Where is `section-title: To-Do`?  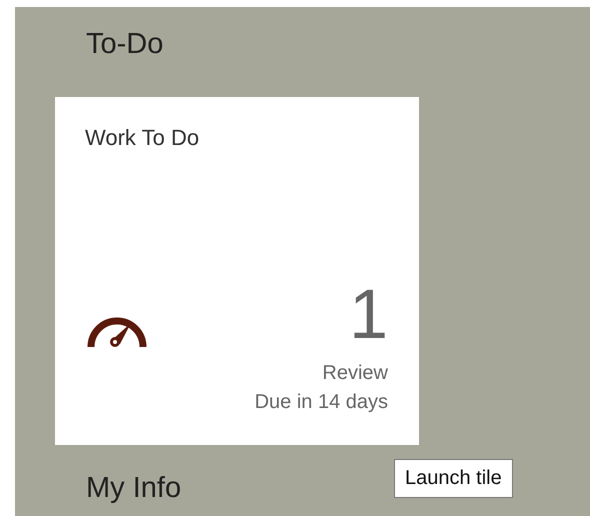
section-title: To-Do is located at coordinates (125, 44).